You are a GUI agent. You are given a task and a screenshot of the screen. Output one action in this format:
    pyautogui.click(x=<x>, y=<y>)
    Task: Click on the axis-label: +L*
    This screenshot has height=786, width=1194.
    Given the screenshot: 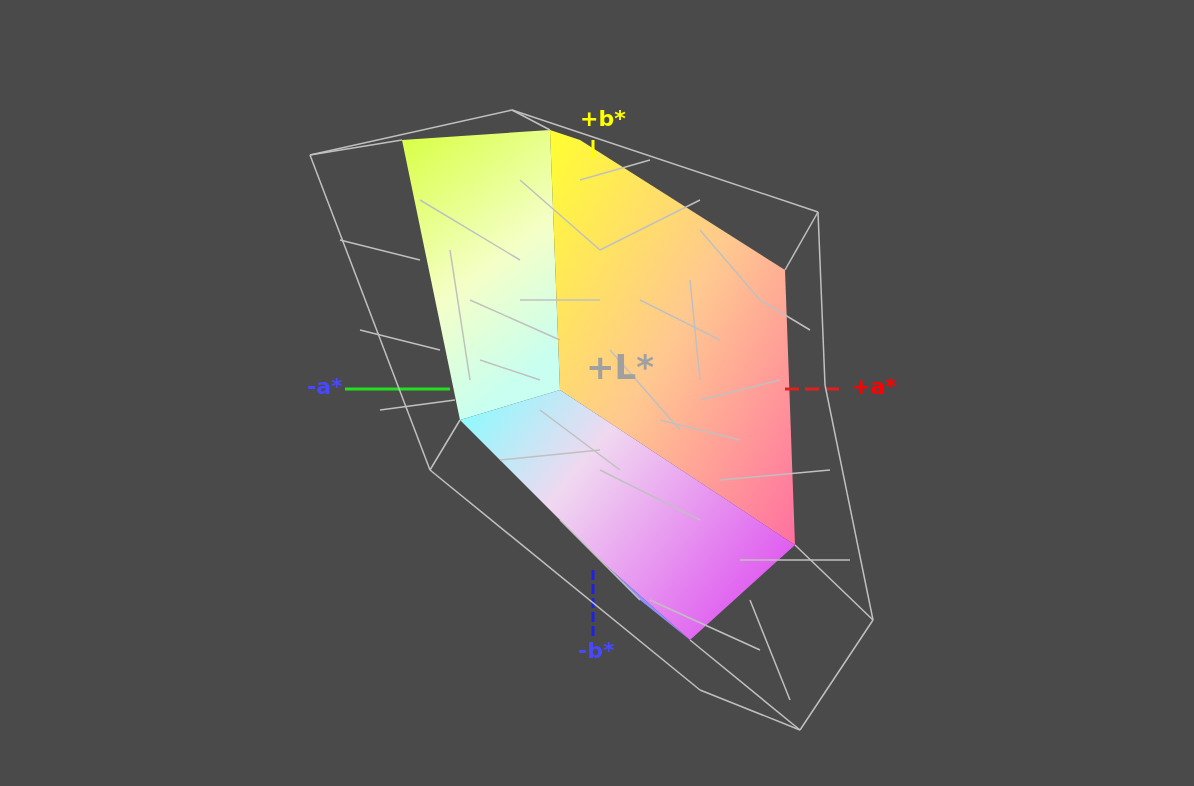 What is the action you would take?
    pyautogui.click(x=620, y=367)
    